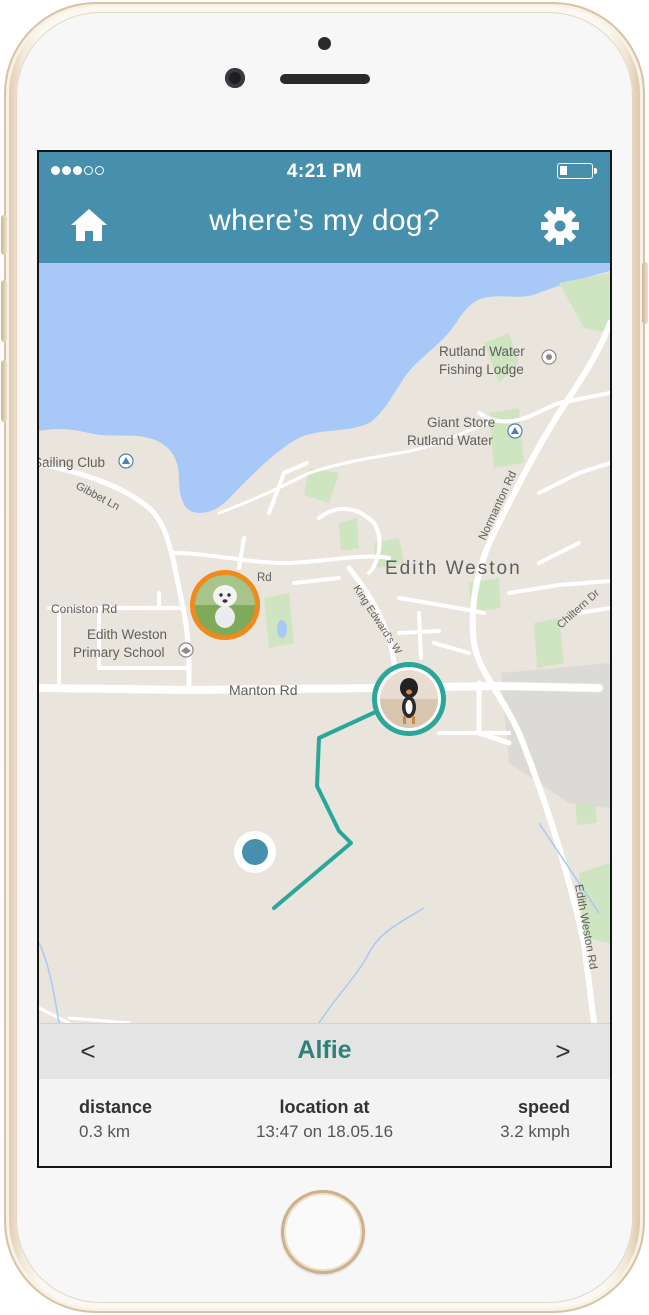 This screenshot has width=649, height=1315. What do you see at coordinates (324, 43) in the screenshot?
I see `proximity-sensor` at bounding box center [324, 43].